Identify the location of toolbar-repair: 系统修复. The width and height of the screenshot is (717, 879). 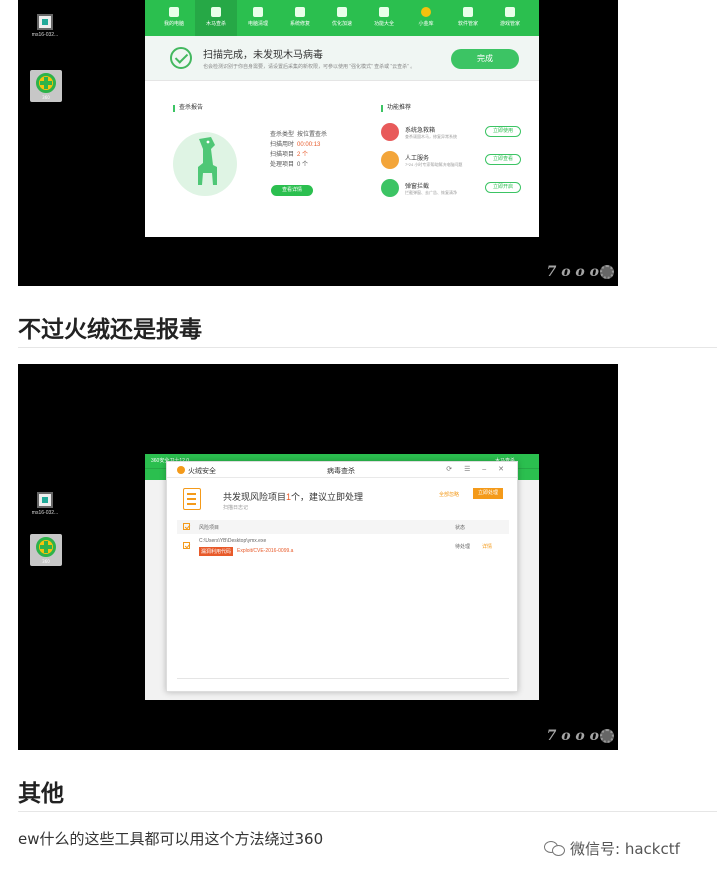
(300, 18).